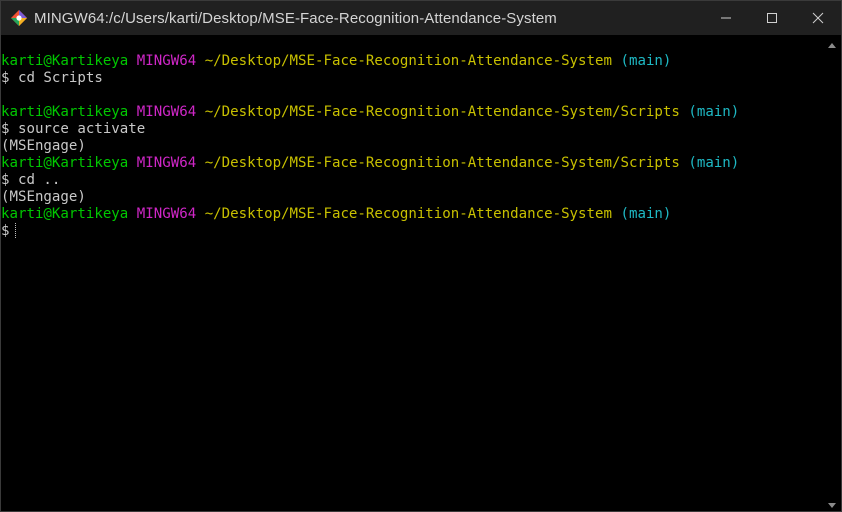 The width and height of the screenshot is (842, 512). I want to click on scroll-up-icon, so click(832, 45).